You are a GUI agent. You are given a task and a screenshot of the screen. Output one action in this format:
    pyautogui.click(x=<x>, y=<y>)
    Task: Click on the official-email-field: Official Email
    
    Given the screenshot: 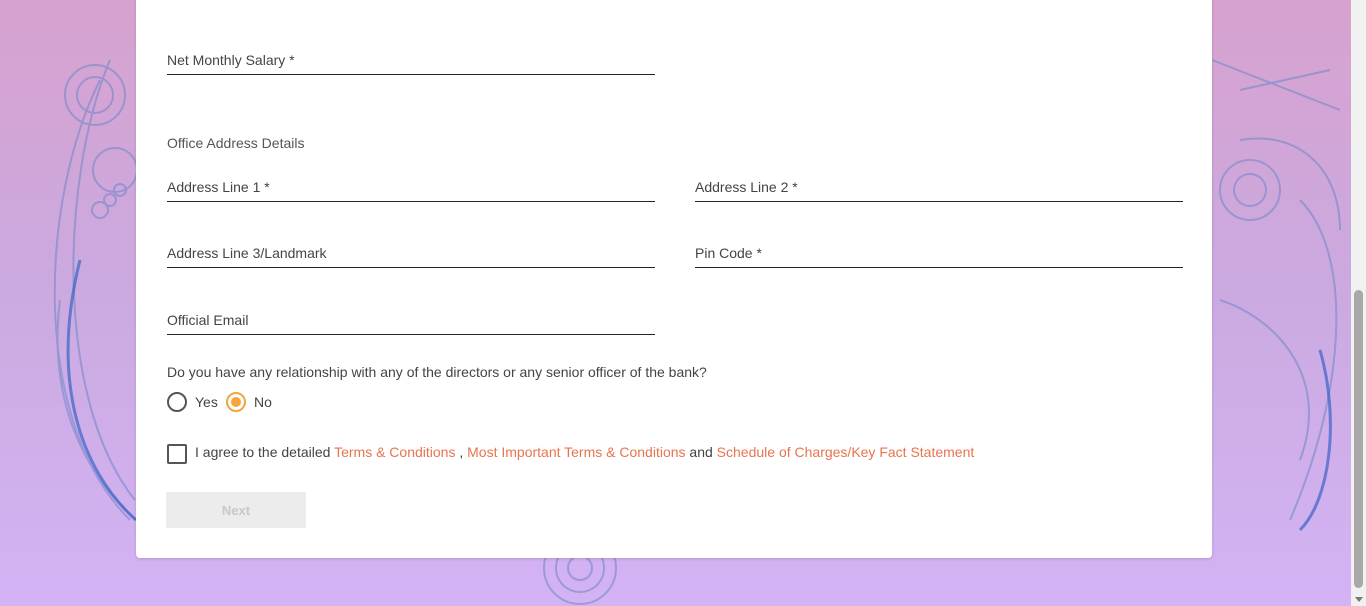 What is the action you would take?
    pyautogui.click(x=411, y=322)
    